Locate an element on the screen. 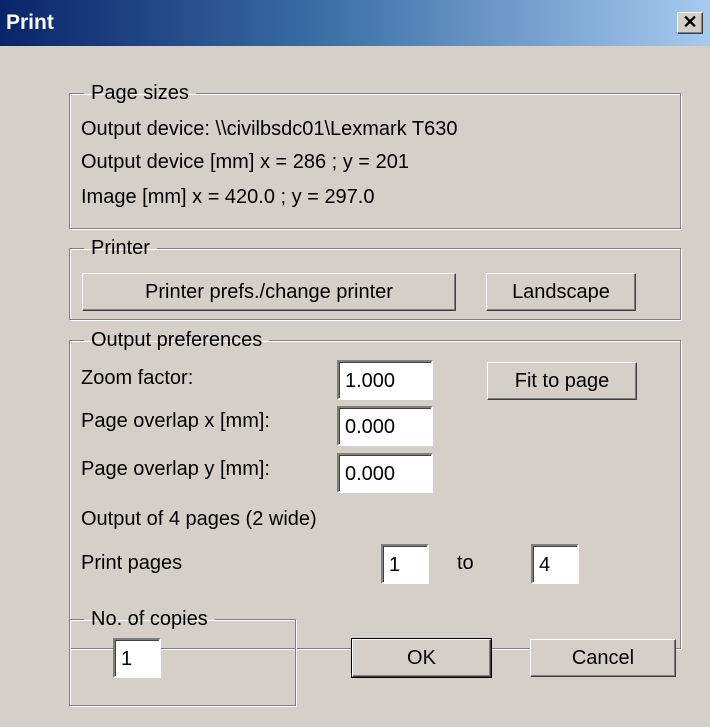  window-title: Print is located at coordinates (30, 22).